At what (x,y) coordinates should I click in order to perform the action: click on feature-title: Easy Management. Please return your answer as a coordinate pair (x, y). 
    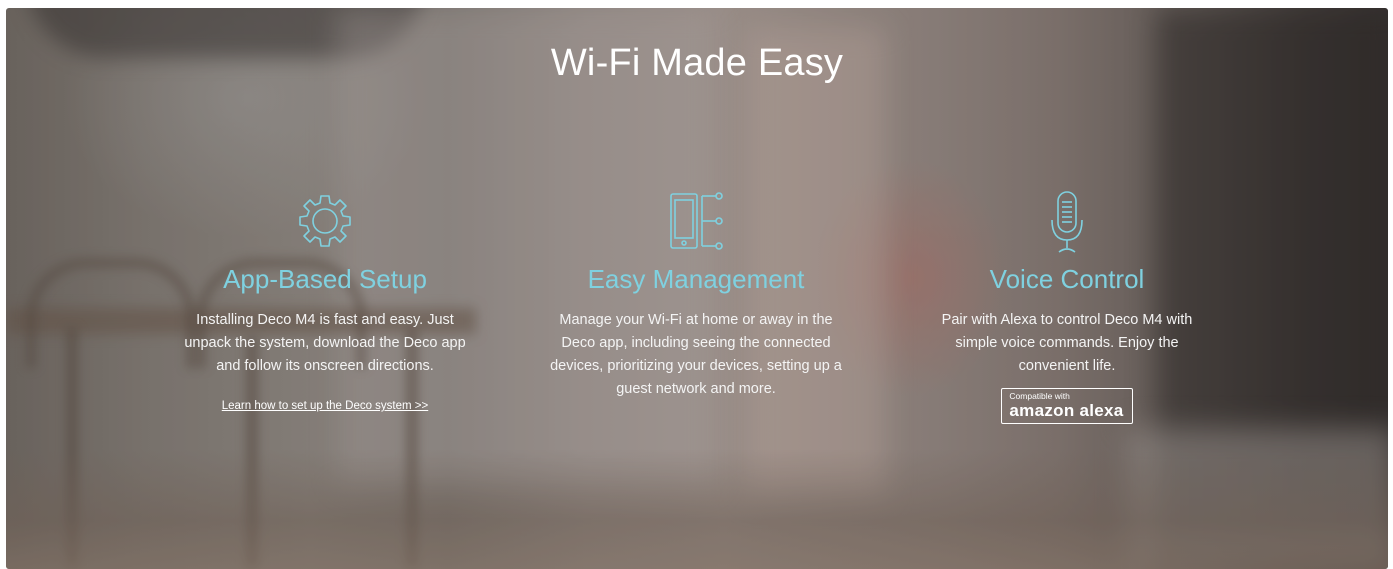
    Looking at the image, I should click on (696, 279).